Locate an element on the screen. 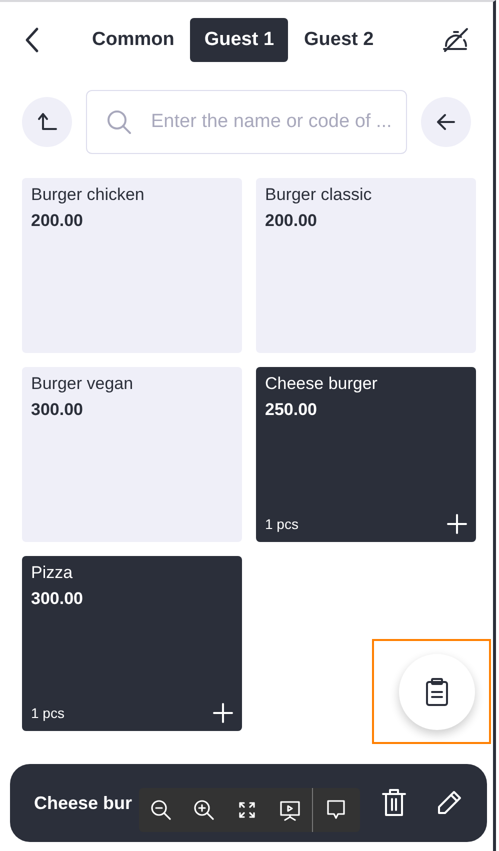 This screenshot has width=499, height=851. guest-tab: Guest 1 is located at coordinates (239, 40).